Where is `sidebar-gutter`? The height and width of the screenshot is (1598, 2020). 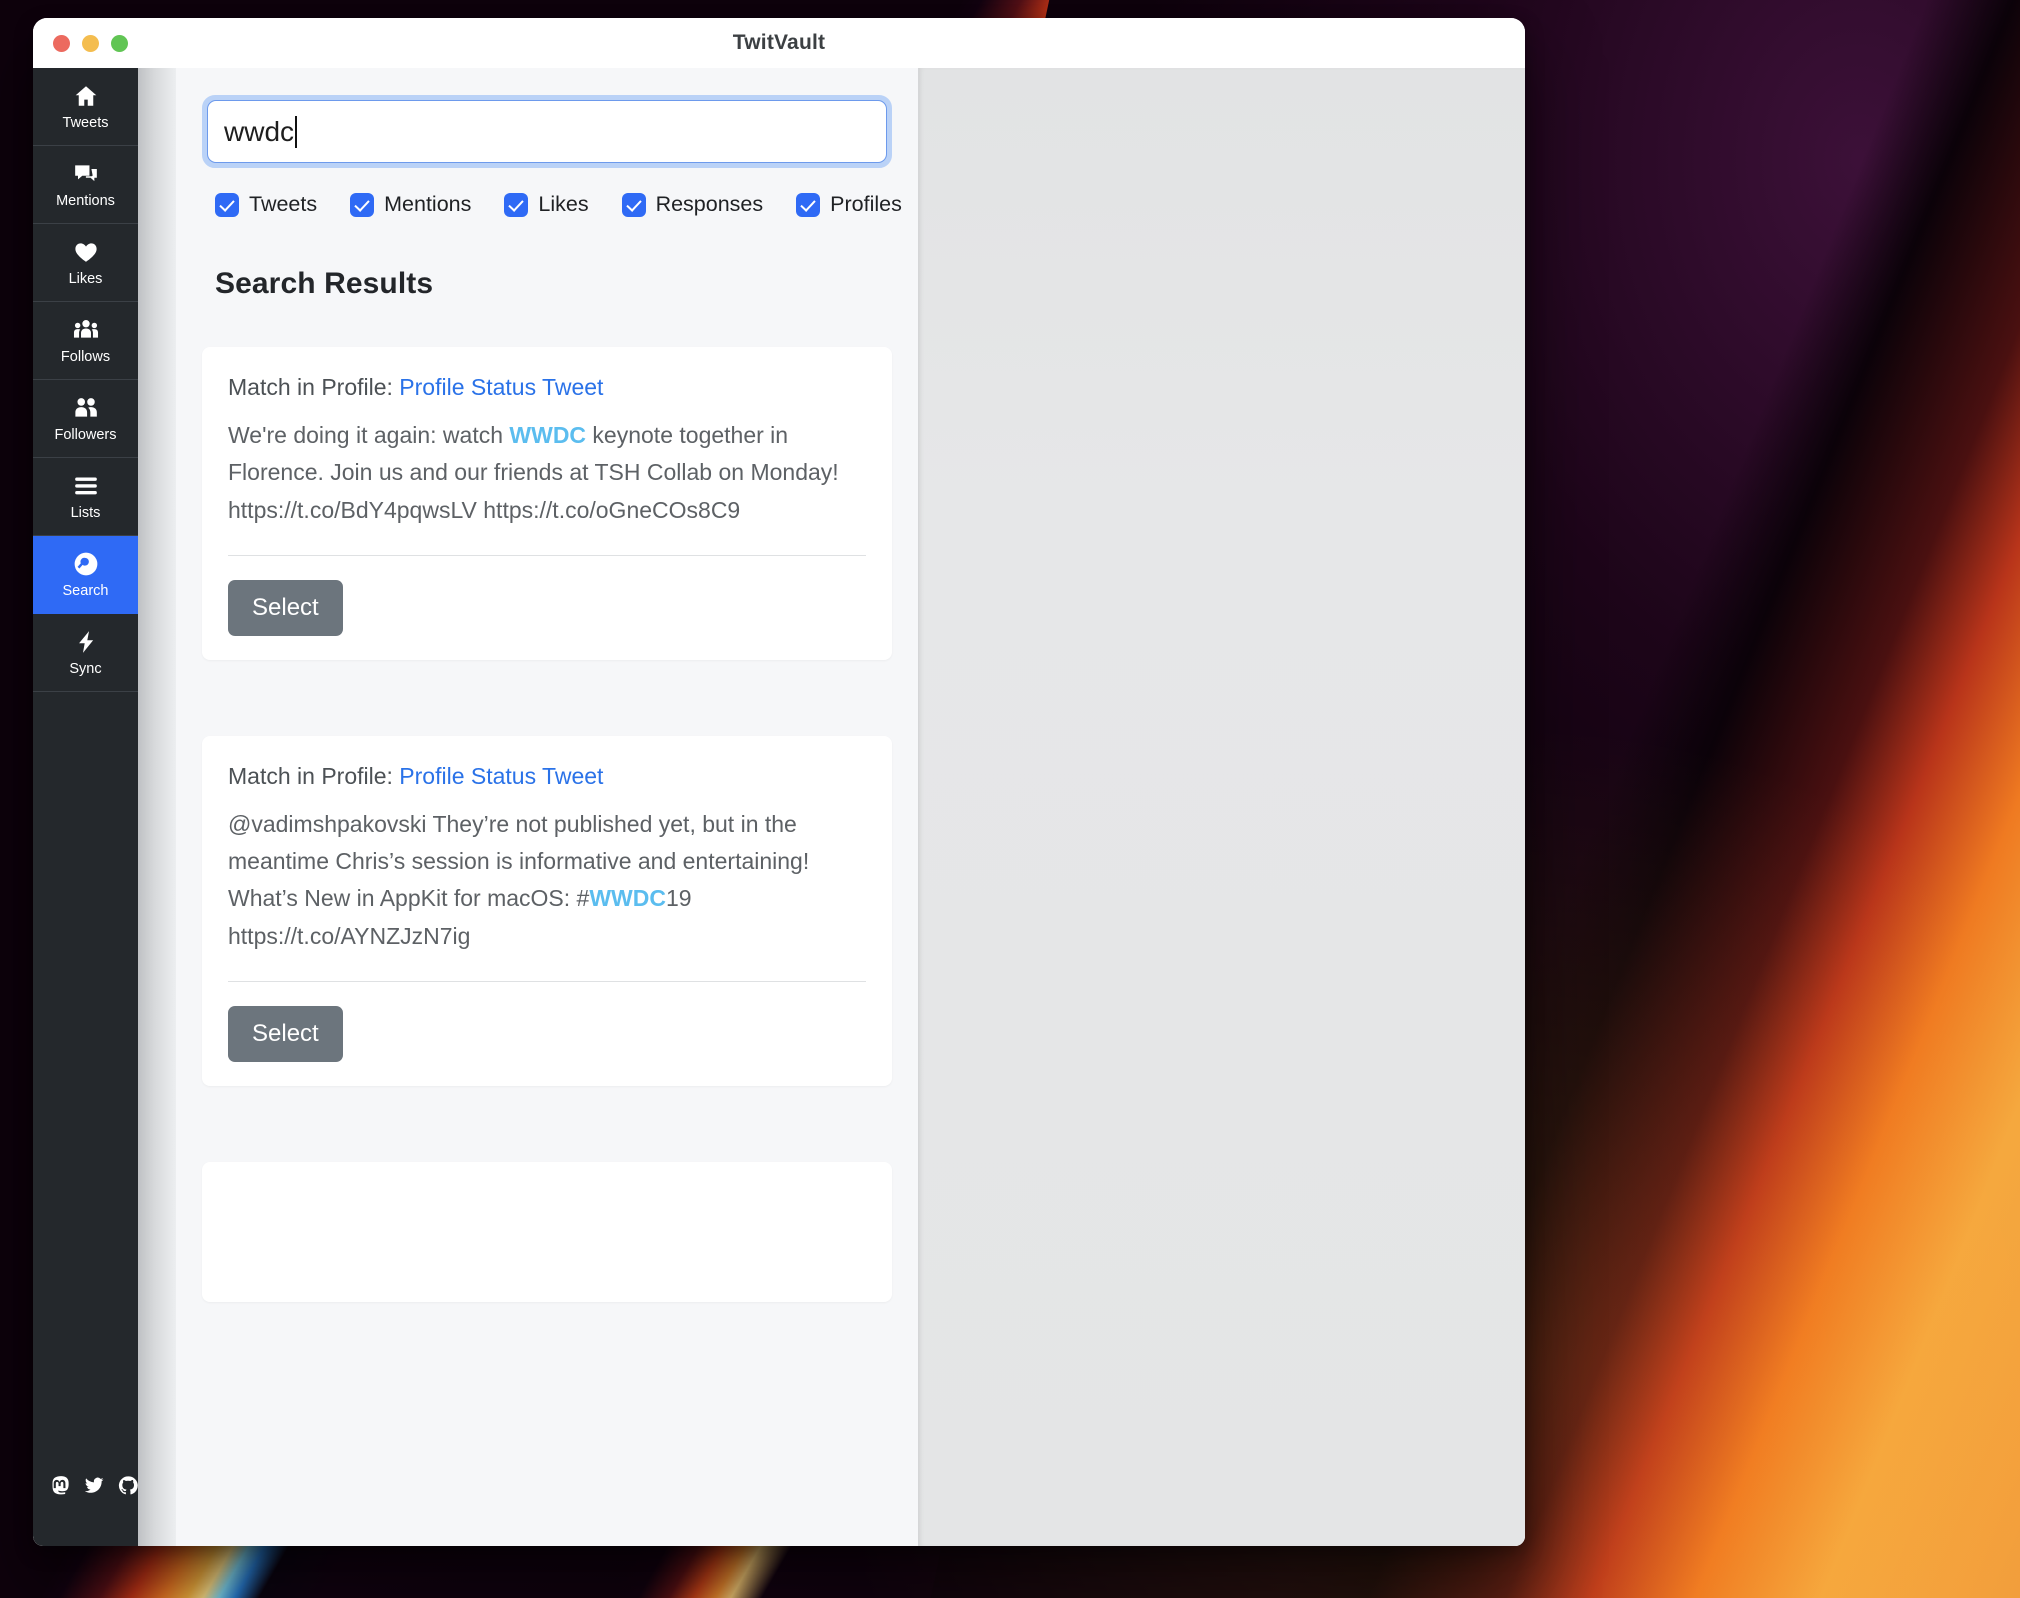
sidebar-gutter is located at coordinates (157, 807).